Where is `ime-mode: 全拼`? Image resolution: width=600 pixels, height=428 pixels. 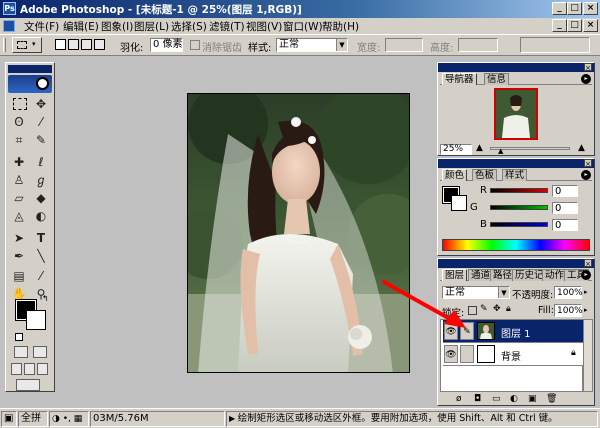
ime-mode: 全拼 is located at coordinates (33, 419).